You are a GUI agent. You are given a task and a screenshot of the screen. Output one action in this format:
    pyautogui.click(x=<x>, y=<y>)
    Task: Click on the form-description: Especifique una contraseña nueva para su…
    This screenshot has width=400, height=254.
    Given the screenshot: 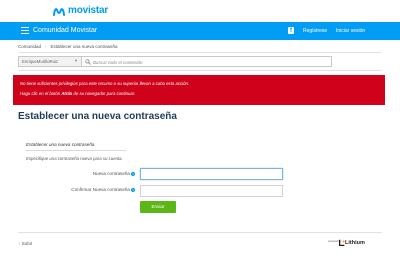 What is the action you would take?
    pyautogui.click(x=74, y=158)
    